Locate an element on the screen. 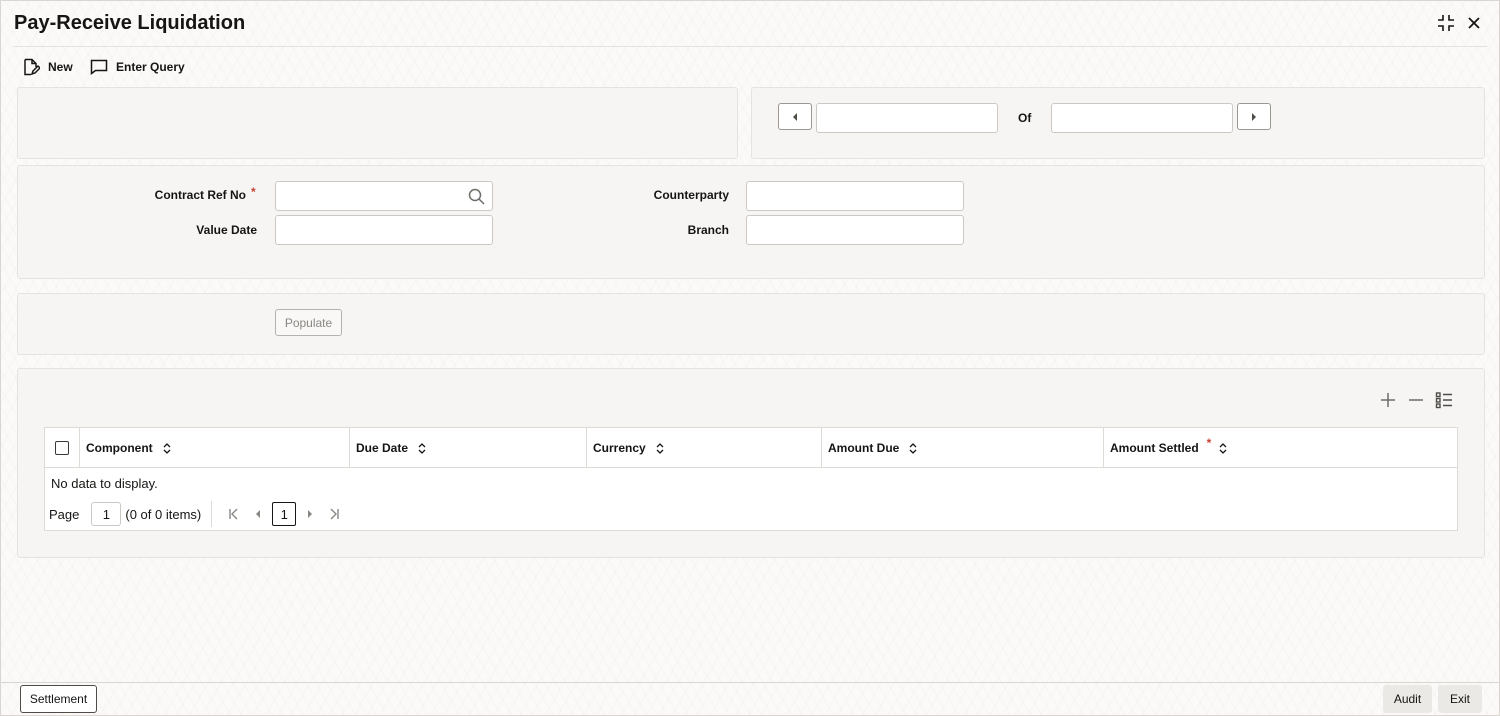  previous-record-button is located at coordinates (795, 116).